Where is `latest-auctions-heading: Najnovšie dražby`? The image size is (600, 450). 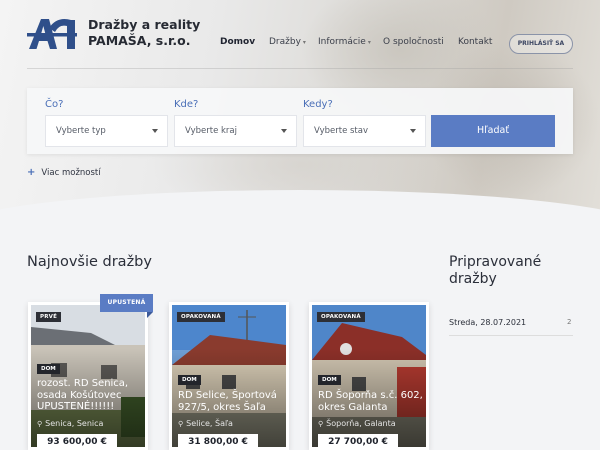 latest-auctions-heading: Najnovšie dražby is located at coordinates (89, 262).